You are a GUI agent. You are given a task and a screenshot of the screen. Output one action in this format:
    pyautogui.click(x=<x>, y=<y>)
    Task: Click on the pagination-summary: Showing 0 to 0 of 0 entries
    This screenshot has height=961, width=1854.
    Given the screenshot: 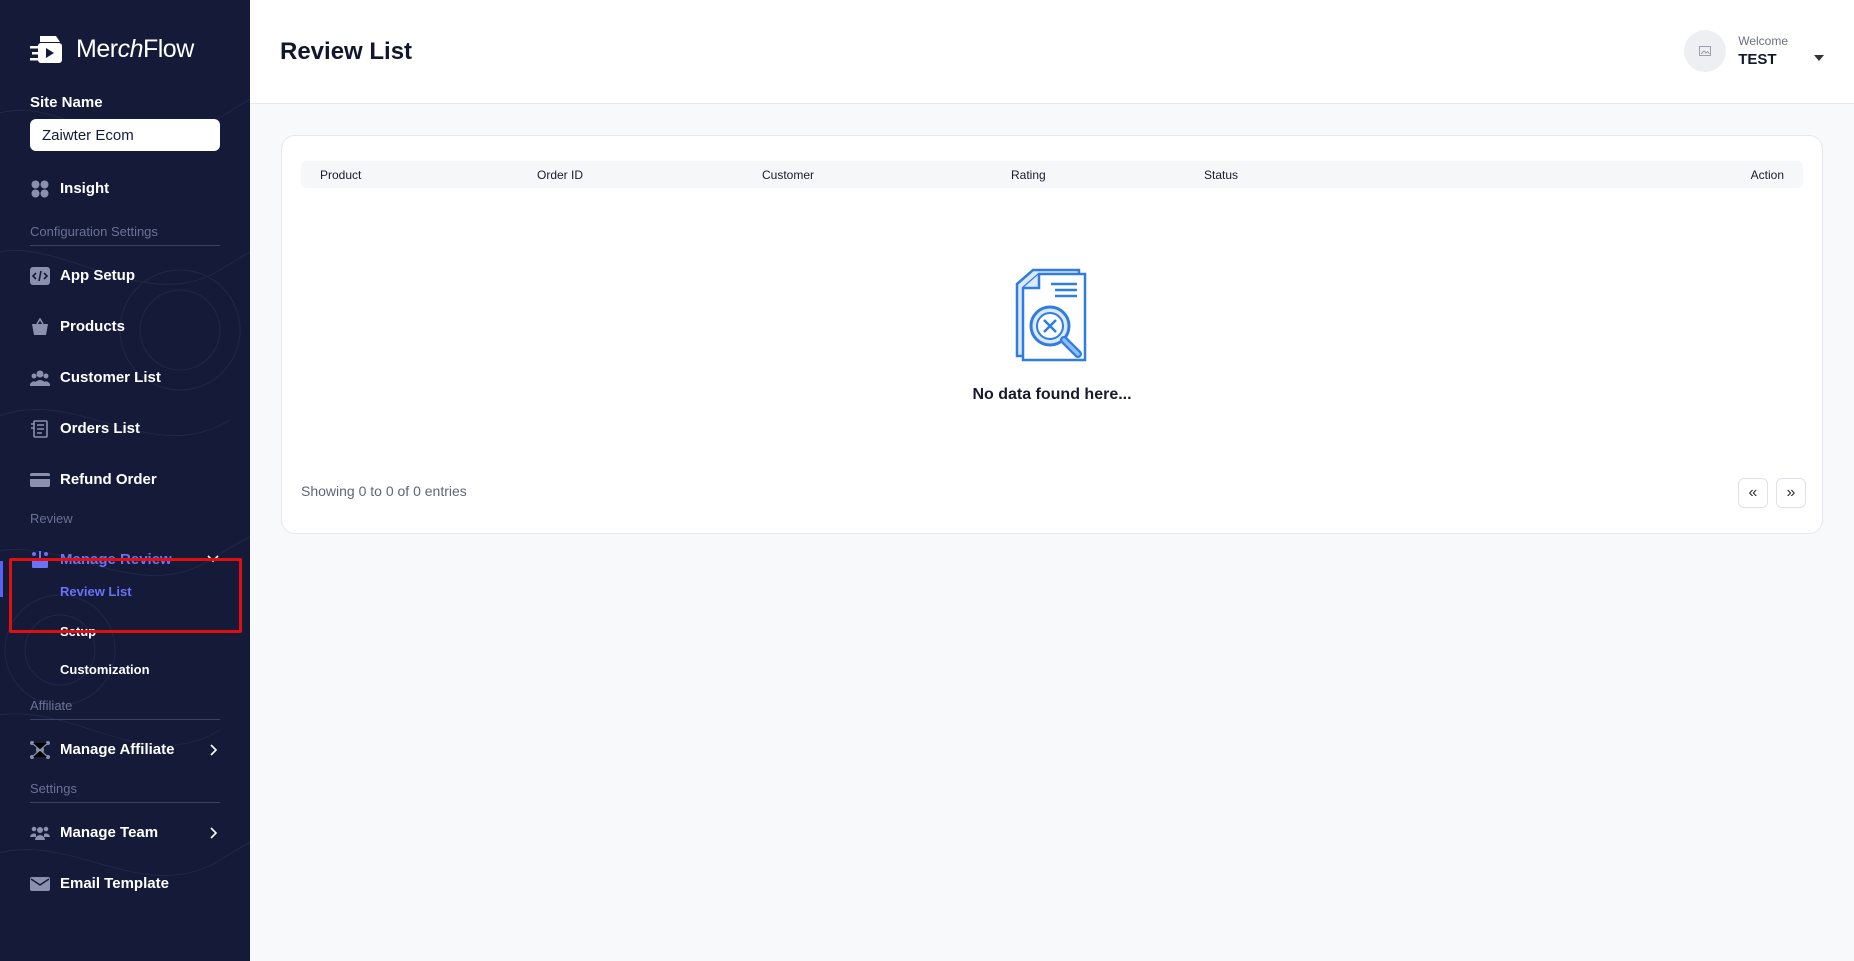 What is the action you would take?
    pyautogui.click(x=384, y=491)
    